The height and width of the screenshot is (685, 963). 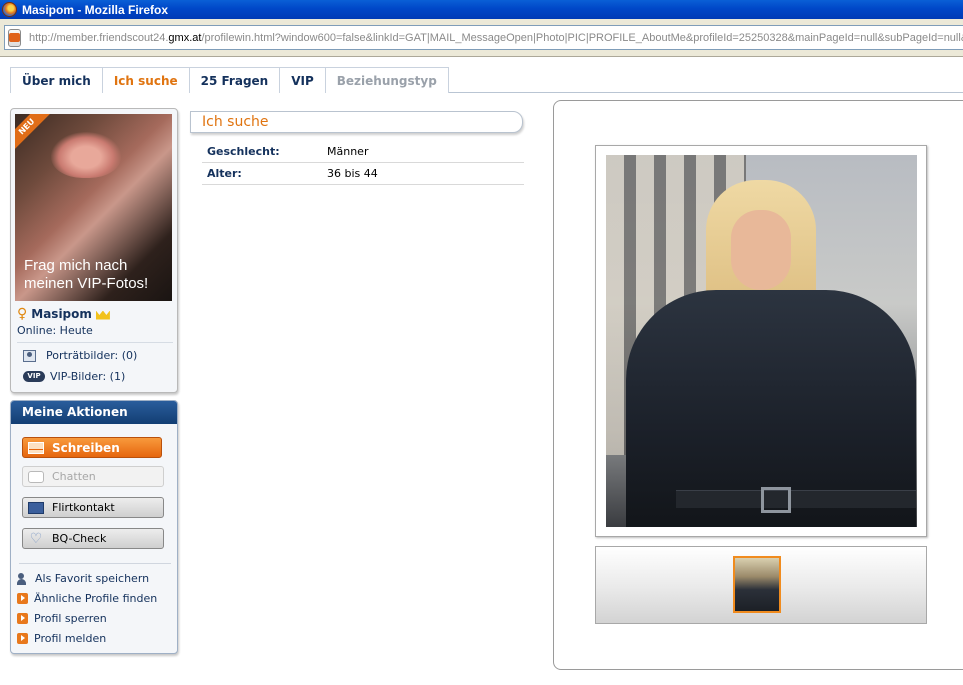 I want to click on info-row-age: Alter: 36 bis 44, so click(x=363, y=174).